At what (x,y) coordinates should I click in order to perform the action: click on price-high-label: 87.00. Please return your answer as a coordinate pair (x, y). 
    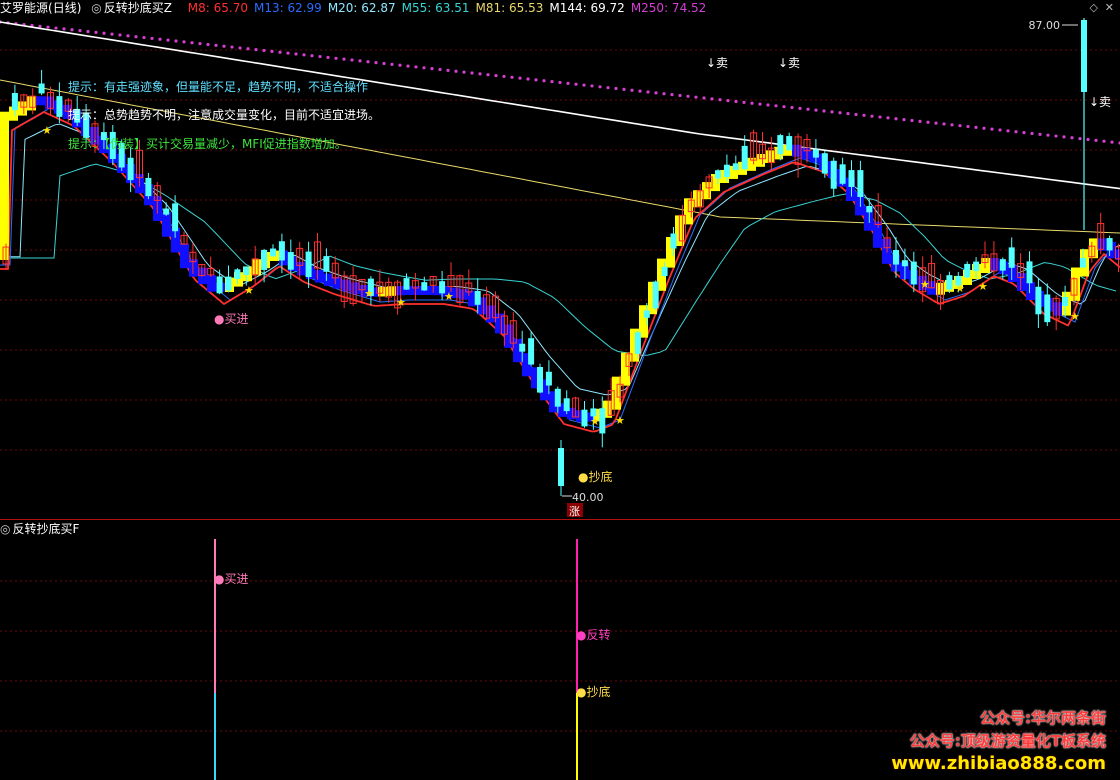
    Looking at the image, I should click on (1045, 25).